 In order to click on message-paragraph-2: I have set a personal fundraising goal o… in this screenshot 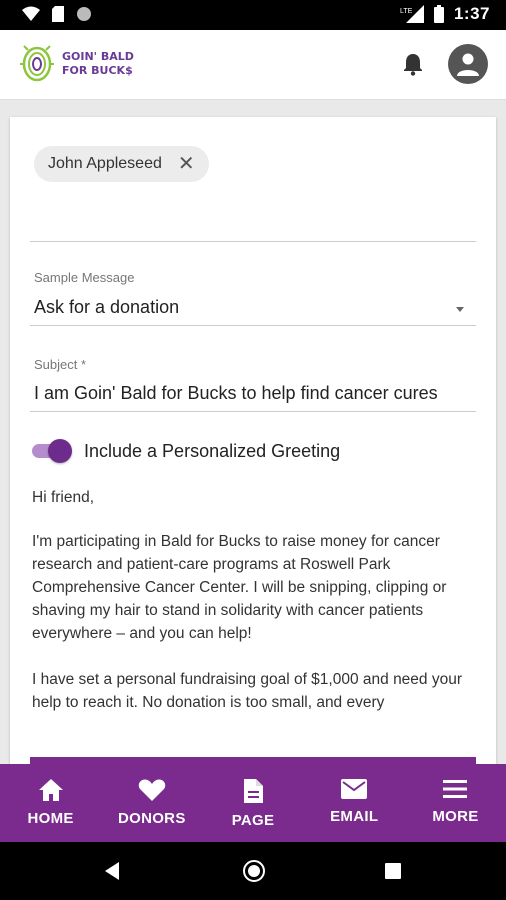, I will do `click(257, 691)`.